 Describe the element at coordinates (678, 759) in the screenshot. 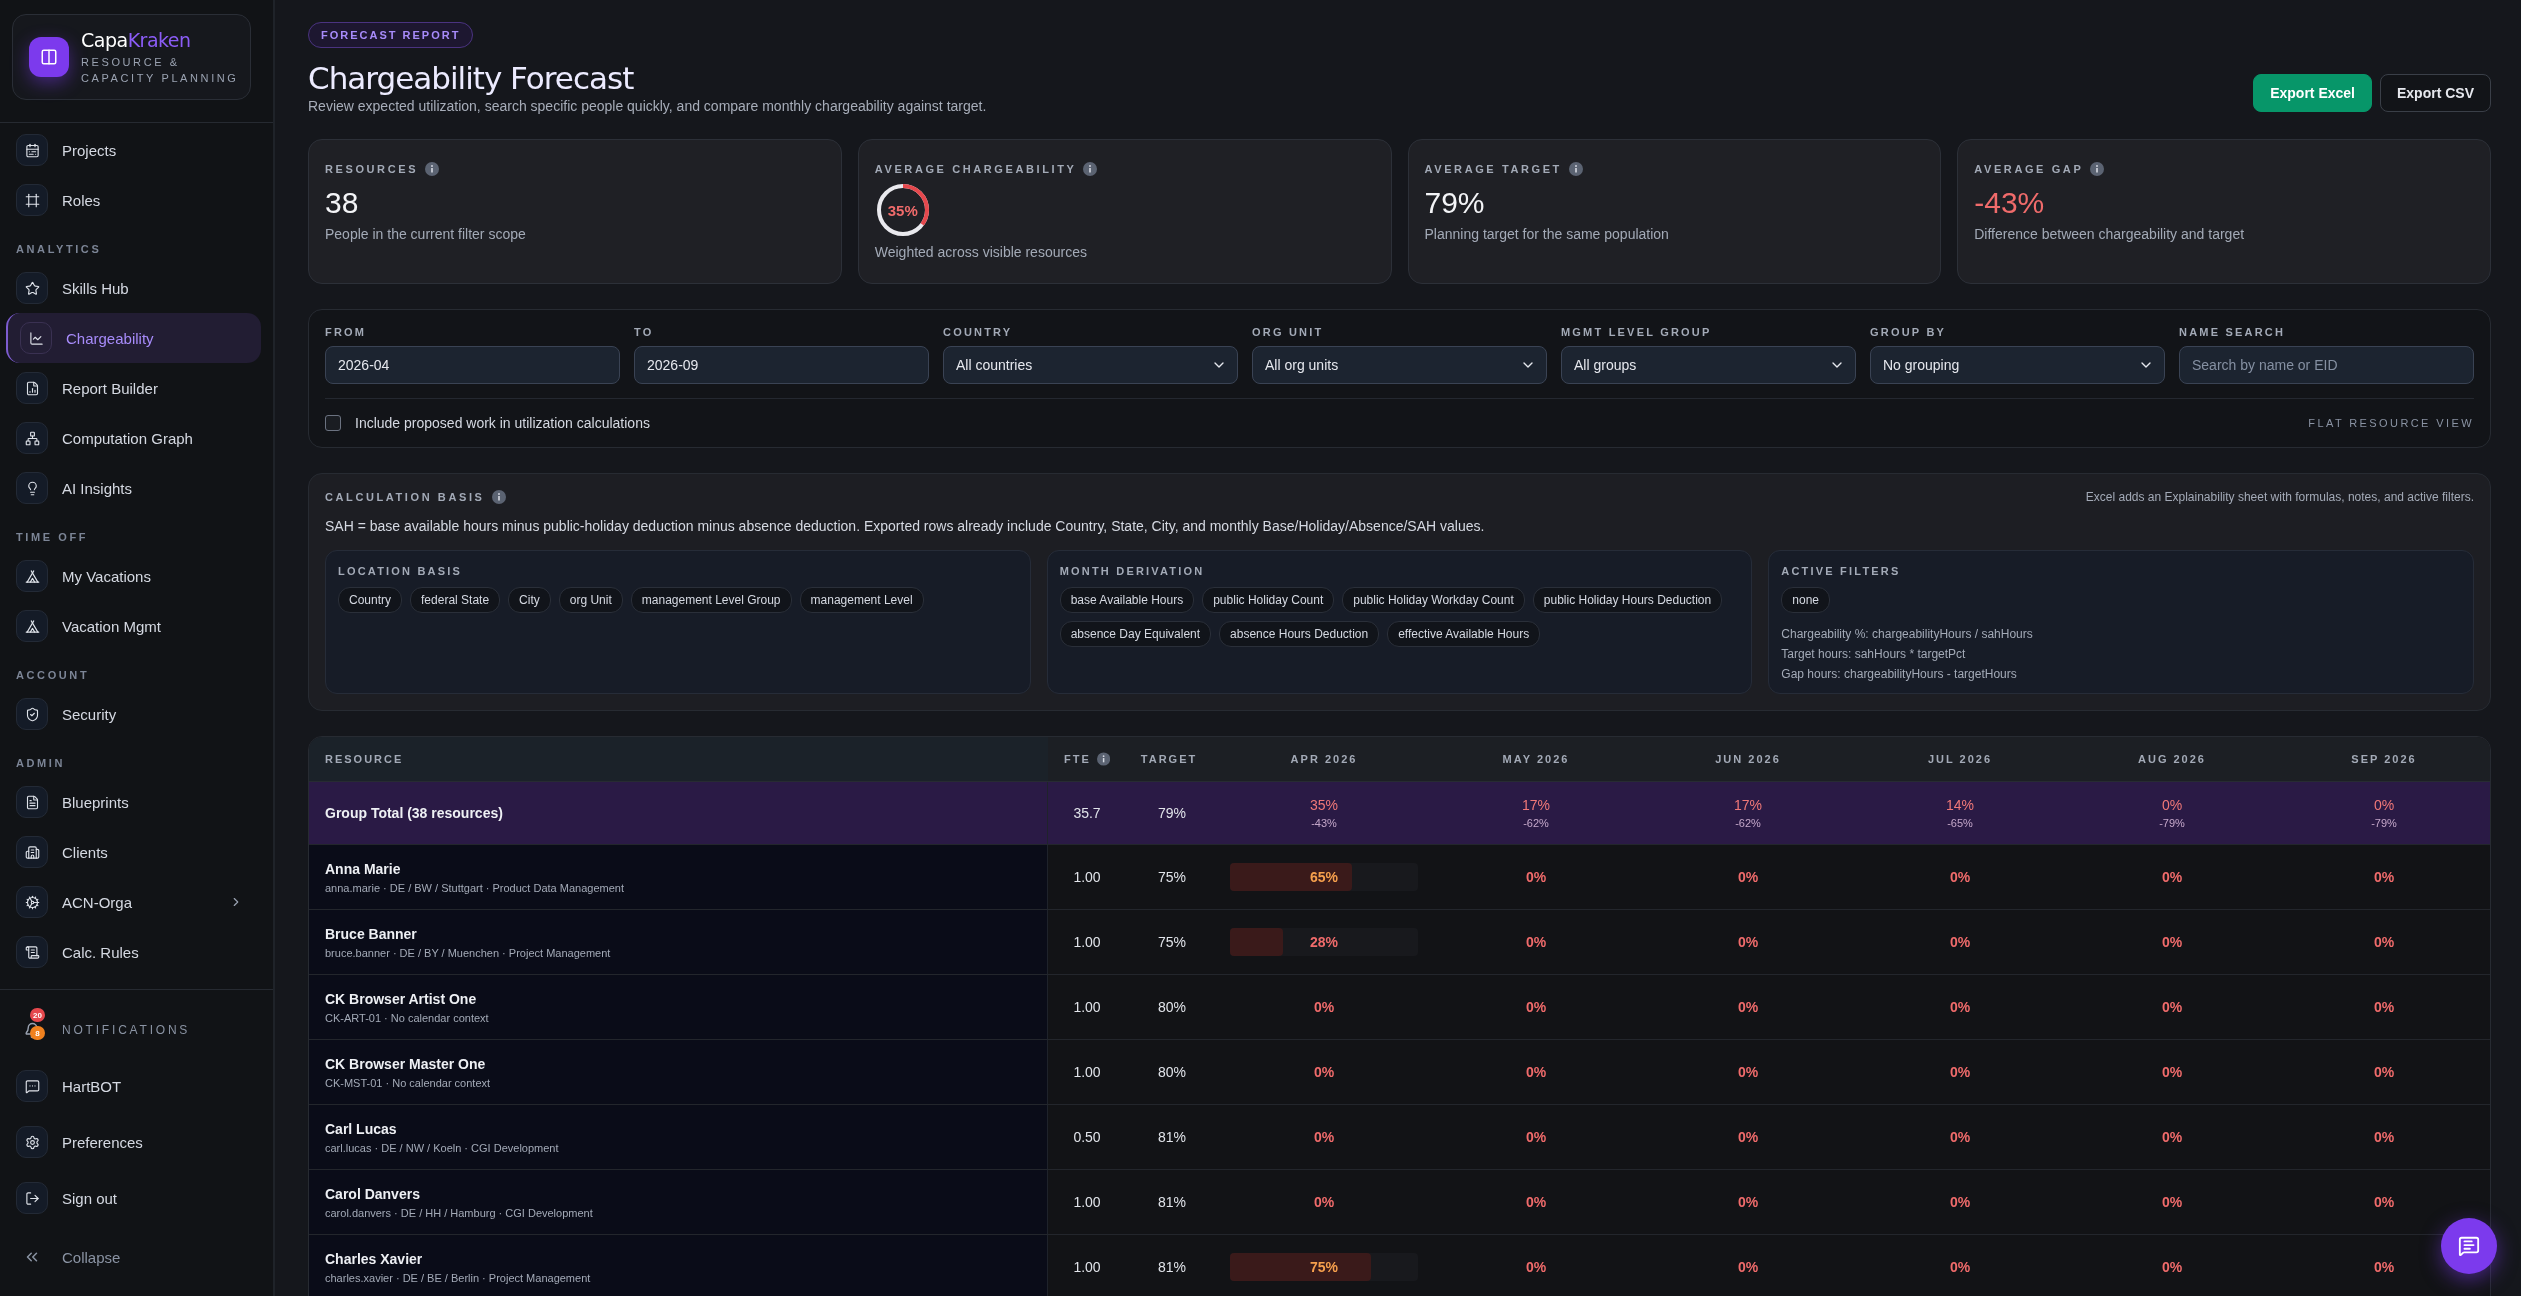

I see `column-header: RESOURCE` at that location.